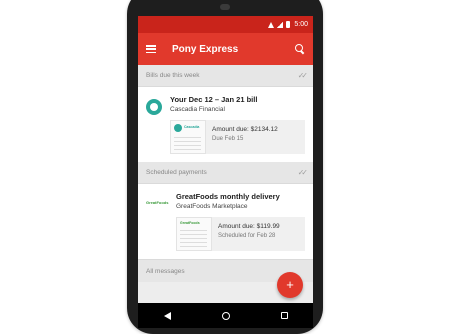 The height and width of the screenshot is (334, 450). What do you see at coordinates (212, 206) in the screenshot?
I see `card-subtitle: GreatFoods Marketplace` at bounding box center [212, 206].